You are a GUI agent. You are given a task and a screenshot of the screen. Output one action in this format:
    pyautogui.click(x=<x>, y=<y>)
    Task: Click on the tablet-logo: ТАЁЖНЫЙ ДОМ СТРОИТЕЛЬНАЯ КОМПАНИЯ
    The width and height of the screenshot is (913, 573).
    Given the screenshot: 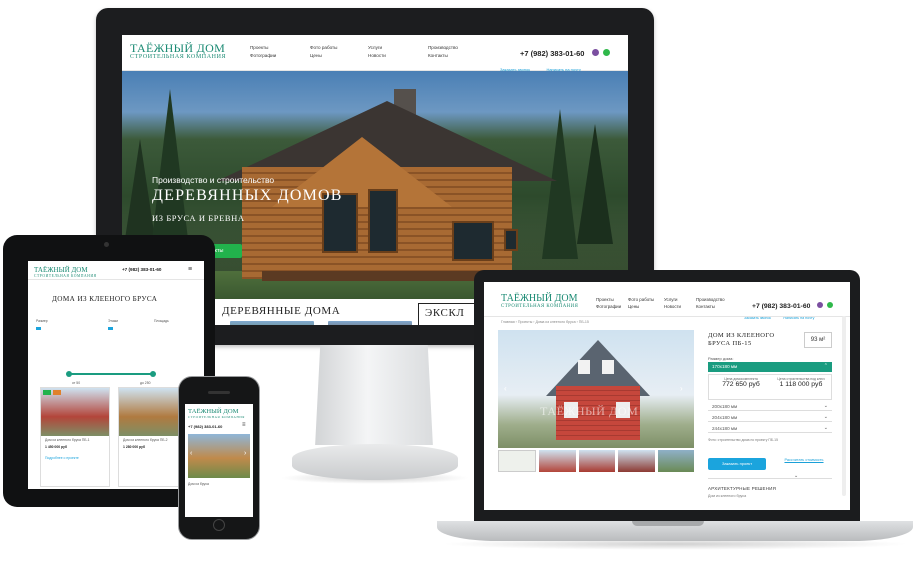 What is the action you would take?
    pyautogui.click(x=65, y=273)
    